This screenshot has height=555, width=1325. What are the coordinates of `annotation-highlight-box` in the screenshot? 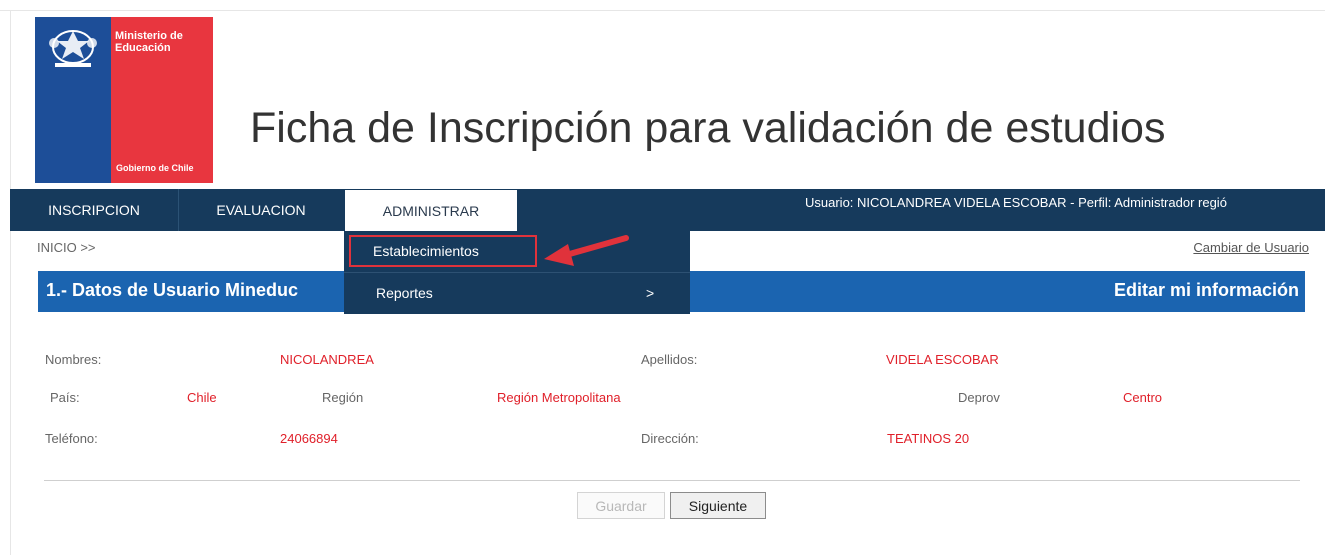 It's located at (443, 251).